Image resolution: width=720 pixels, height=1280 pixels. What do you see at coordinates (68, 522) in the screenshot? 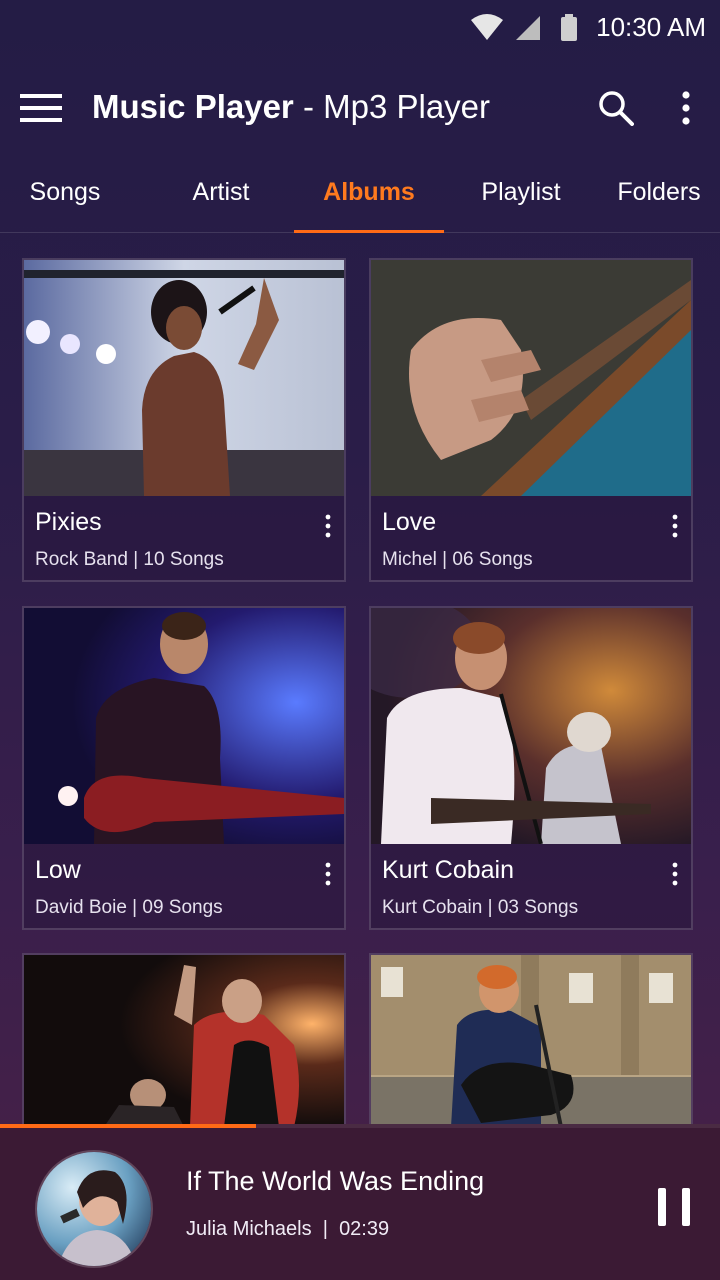
I see `album-title: Pixies` at bounding box center [68, 522].